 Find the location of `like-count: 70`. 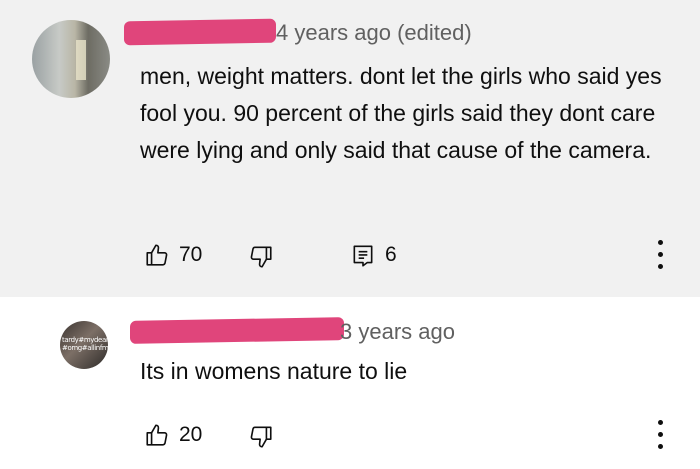

like-count: 70 is located at coordinates (191, 254).